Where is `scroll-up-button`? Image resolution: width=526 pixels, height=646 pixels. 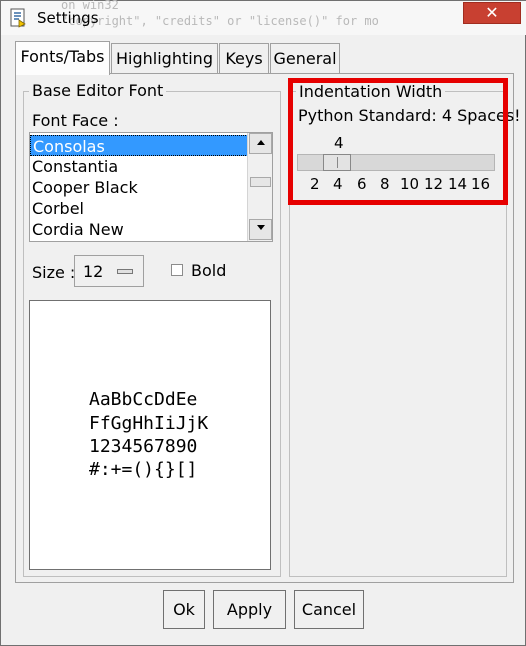 scroll-up-button is located at coordinates (260, 143).